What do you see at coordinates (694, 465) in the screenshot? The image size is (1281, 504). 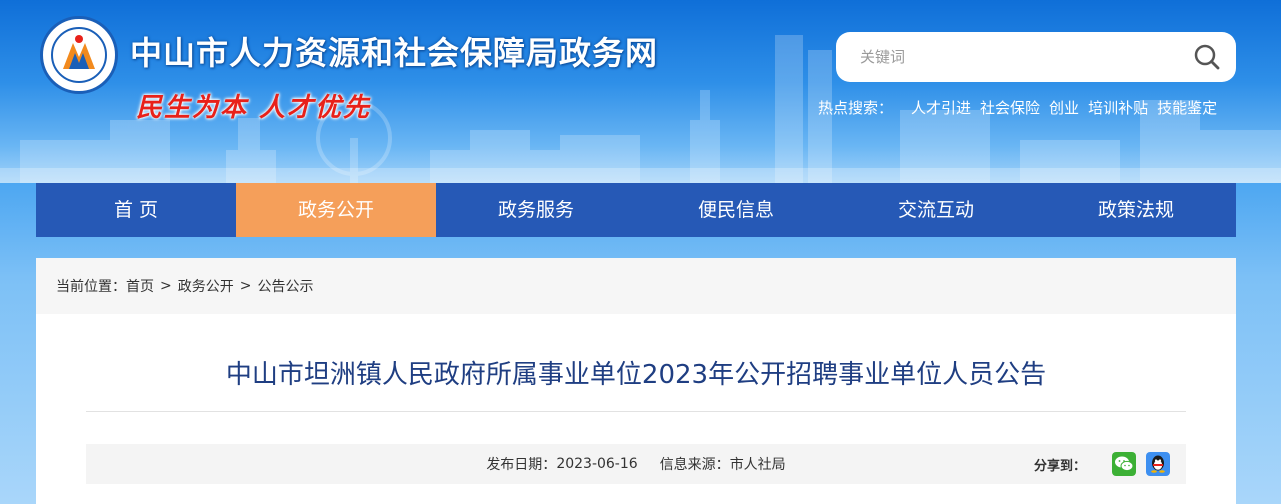 I see `source-label: 信息来源：` at bounding box center [694, 465].